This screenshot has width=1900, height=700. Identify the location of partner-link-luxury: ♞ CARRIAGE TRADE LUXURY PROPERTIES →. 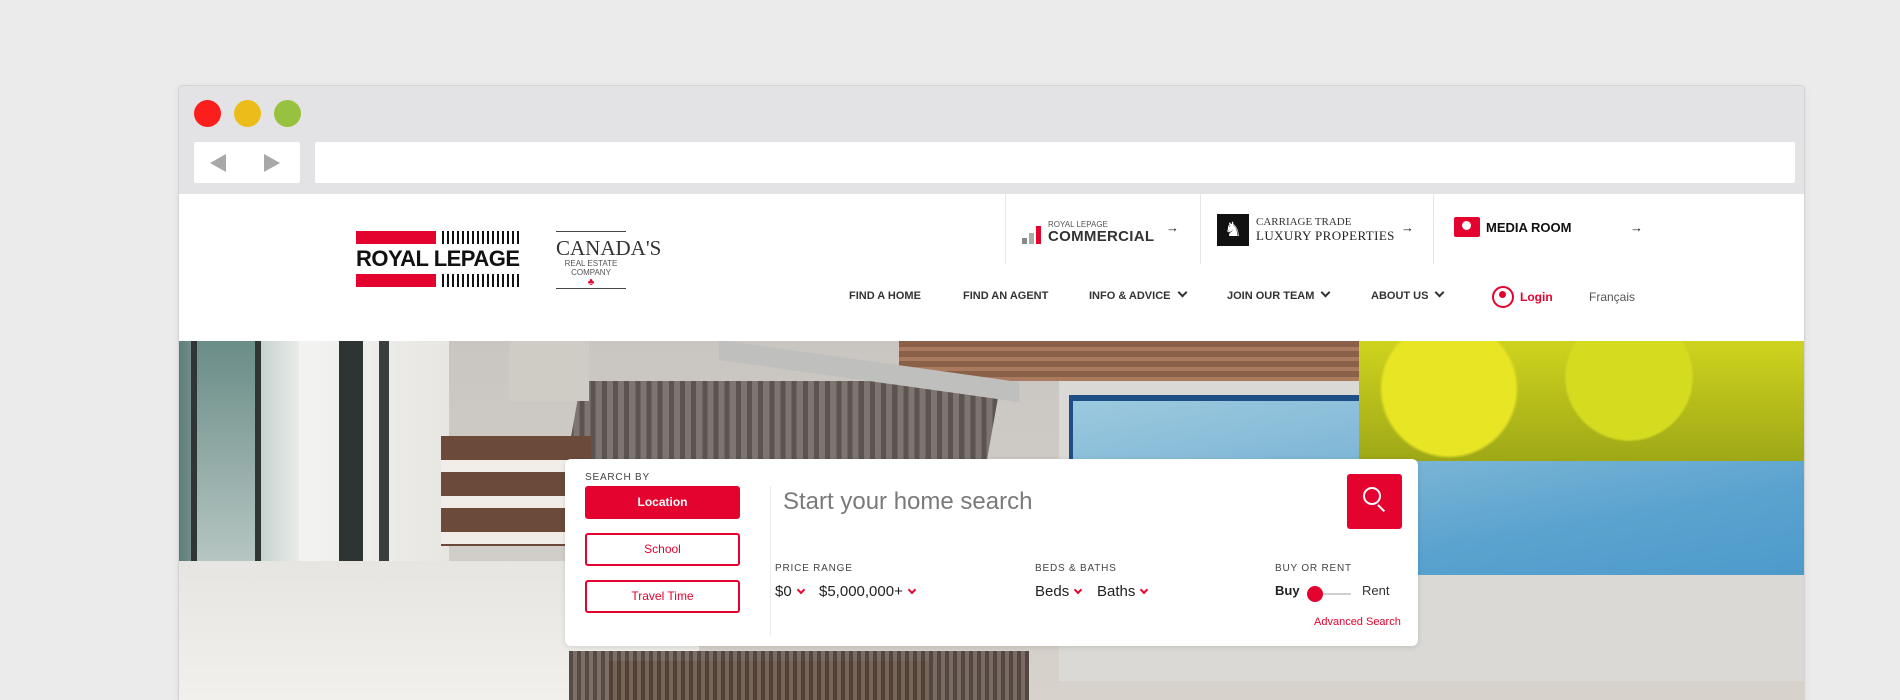
(1317, 229).